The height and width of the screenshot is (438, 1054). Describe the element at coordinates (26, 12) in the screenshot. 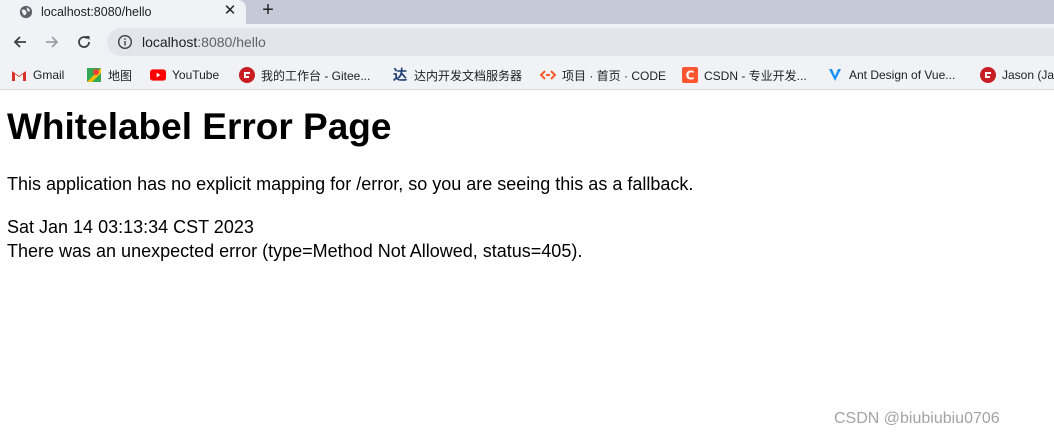

I see `globe-icon` at that location.